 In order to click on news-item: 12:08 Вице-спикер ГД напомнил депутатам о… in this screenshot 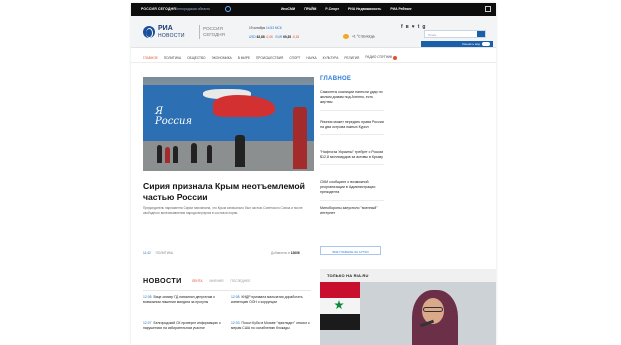, I will do `click(185, 300)`.